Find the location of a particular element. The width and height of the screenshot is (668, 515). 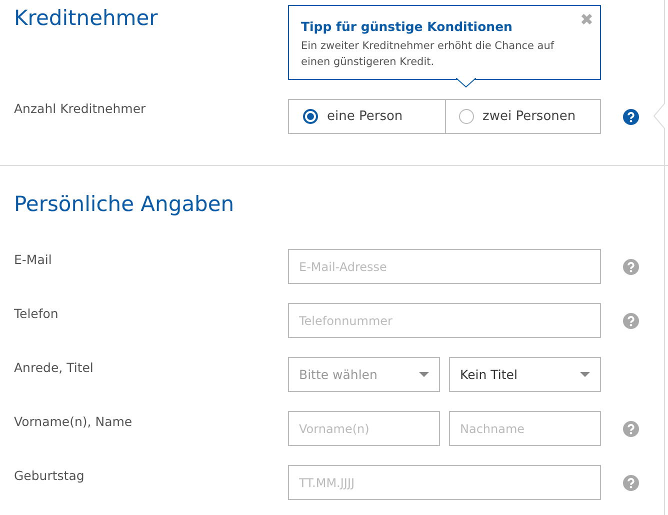

radio-option: eine Person is located at coordinates (366, 116).